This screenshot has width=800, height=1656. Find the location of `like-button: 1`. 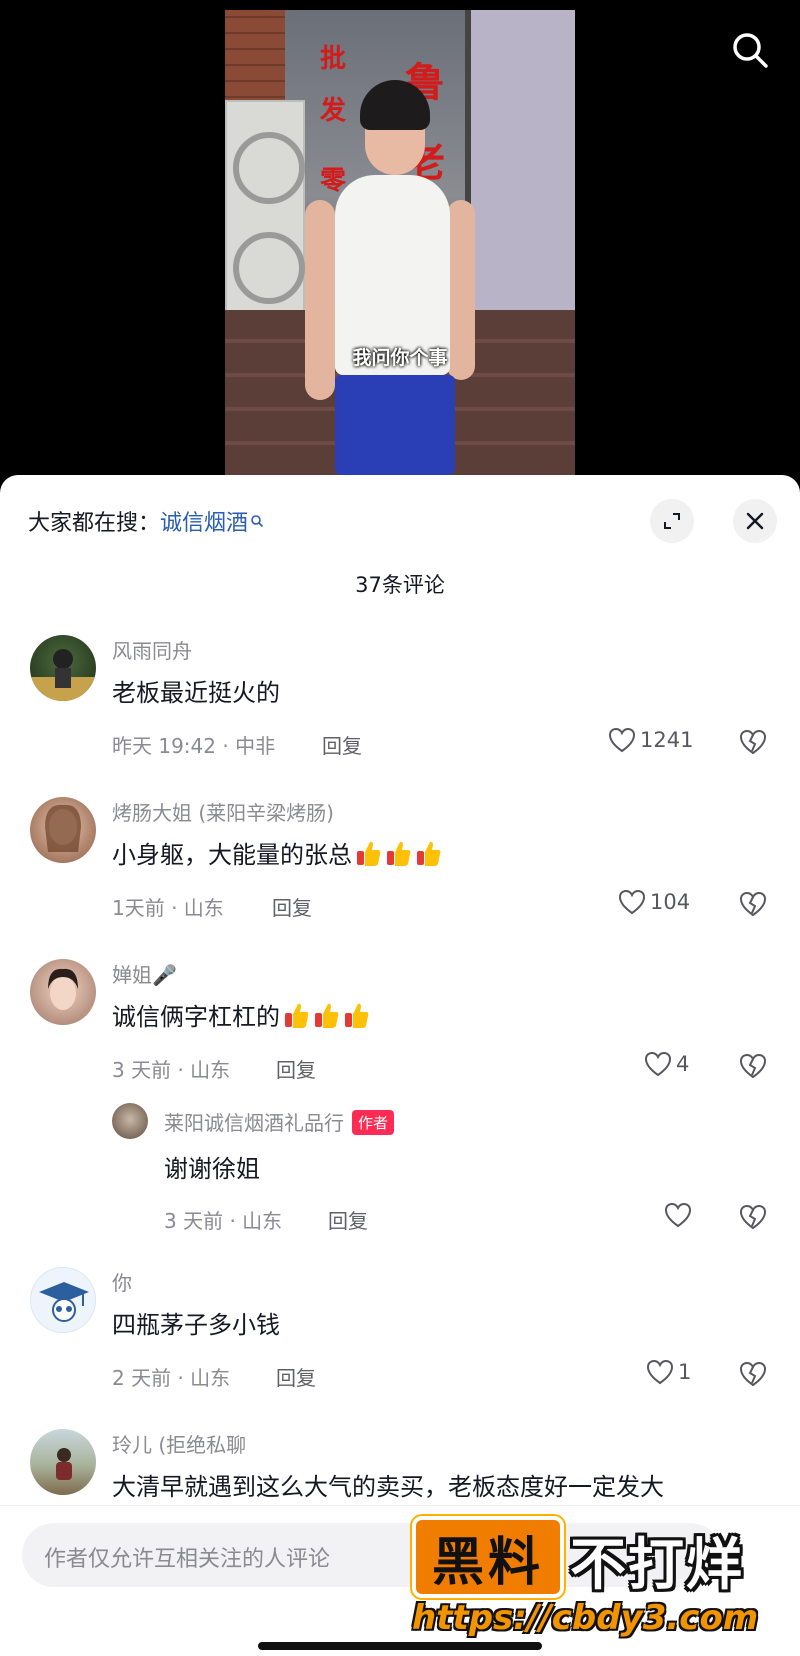

like-button: 1 is located at coordinates (668, 1372).